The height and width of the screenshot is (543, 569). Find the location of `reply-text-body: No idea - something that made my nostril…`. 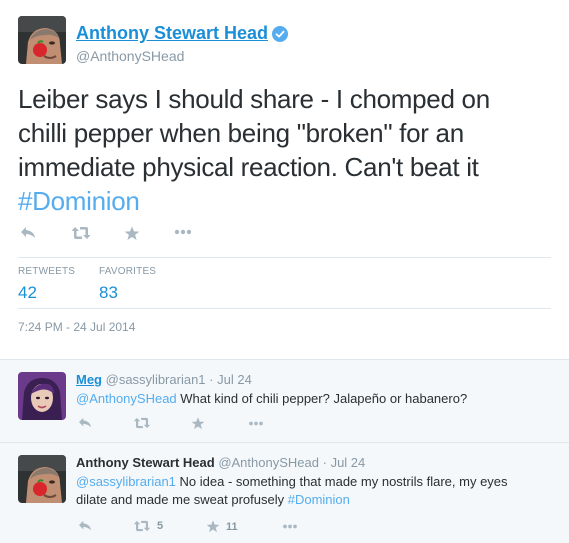

reply-text-body: No idea - something that made my nostril… is located at coordinates (341, 481).